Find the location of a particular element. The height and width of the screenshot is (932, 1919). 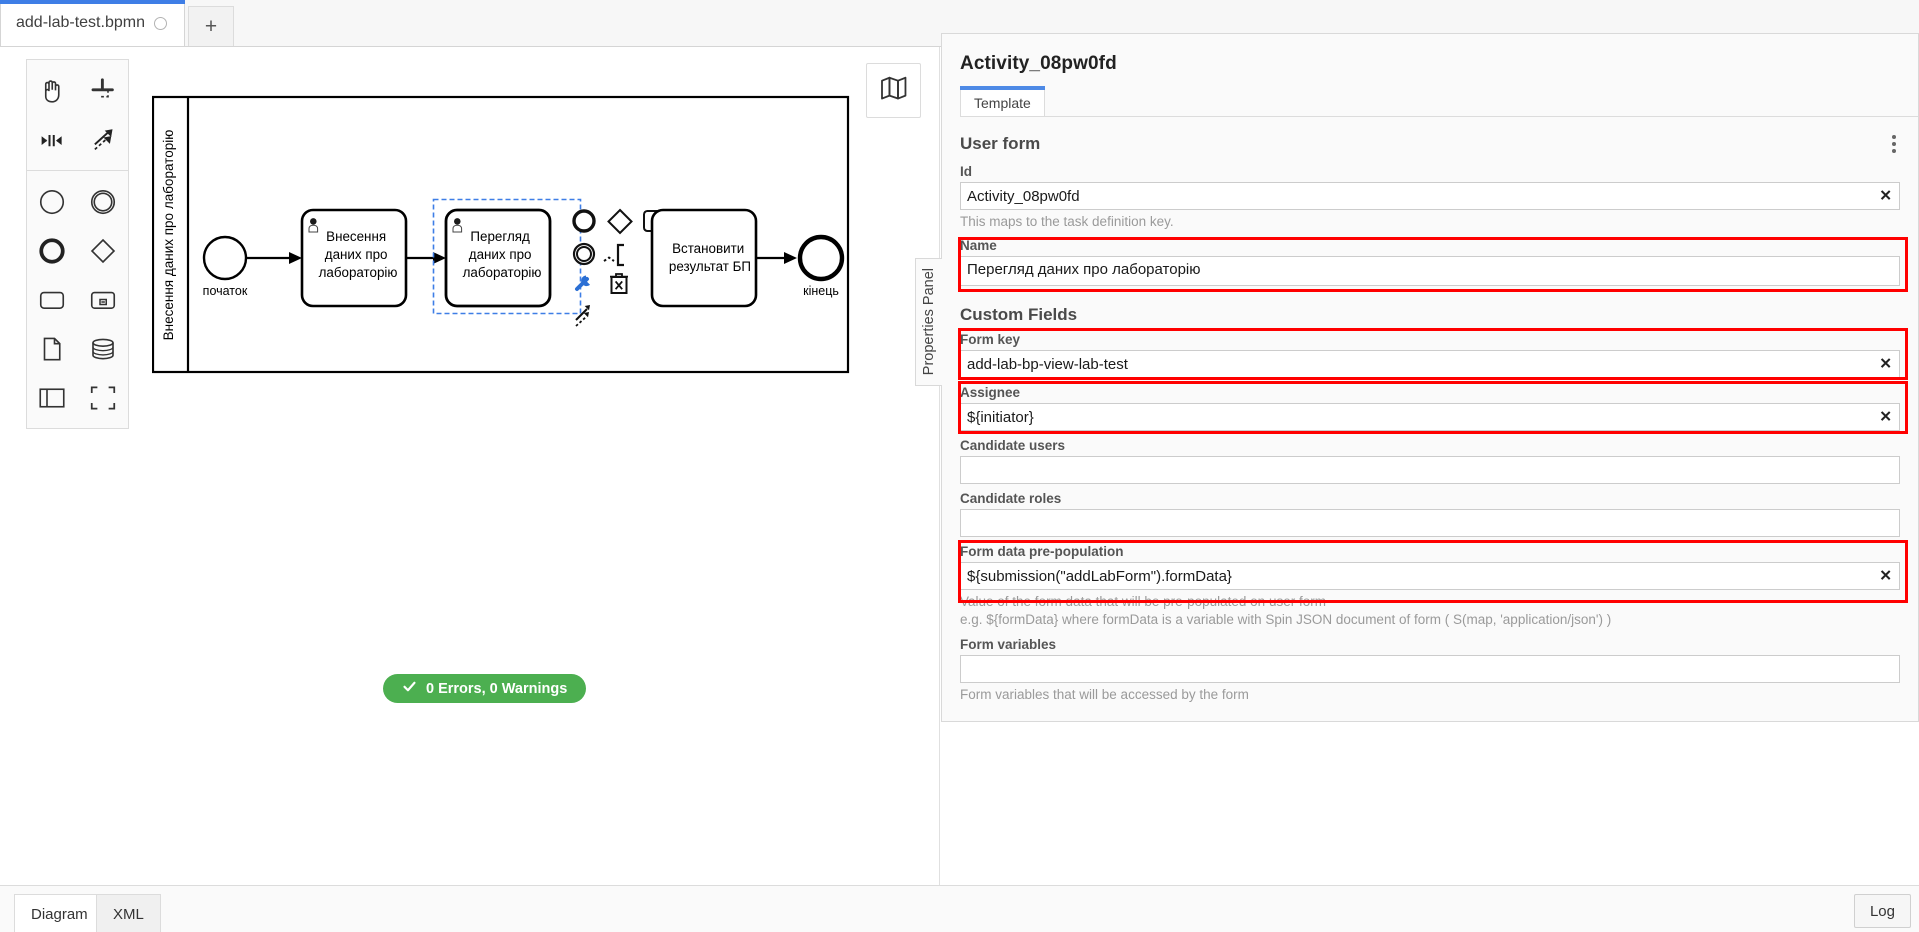

name-input is located at coordinates (1430, 271).